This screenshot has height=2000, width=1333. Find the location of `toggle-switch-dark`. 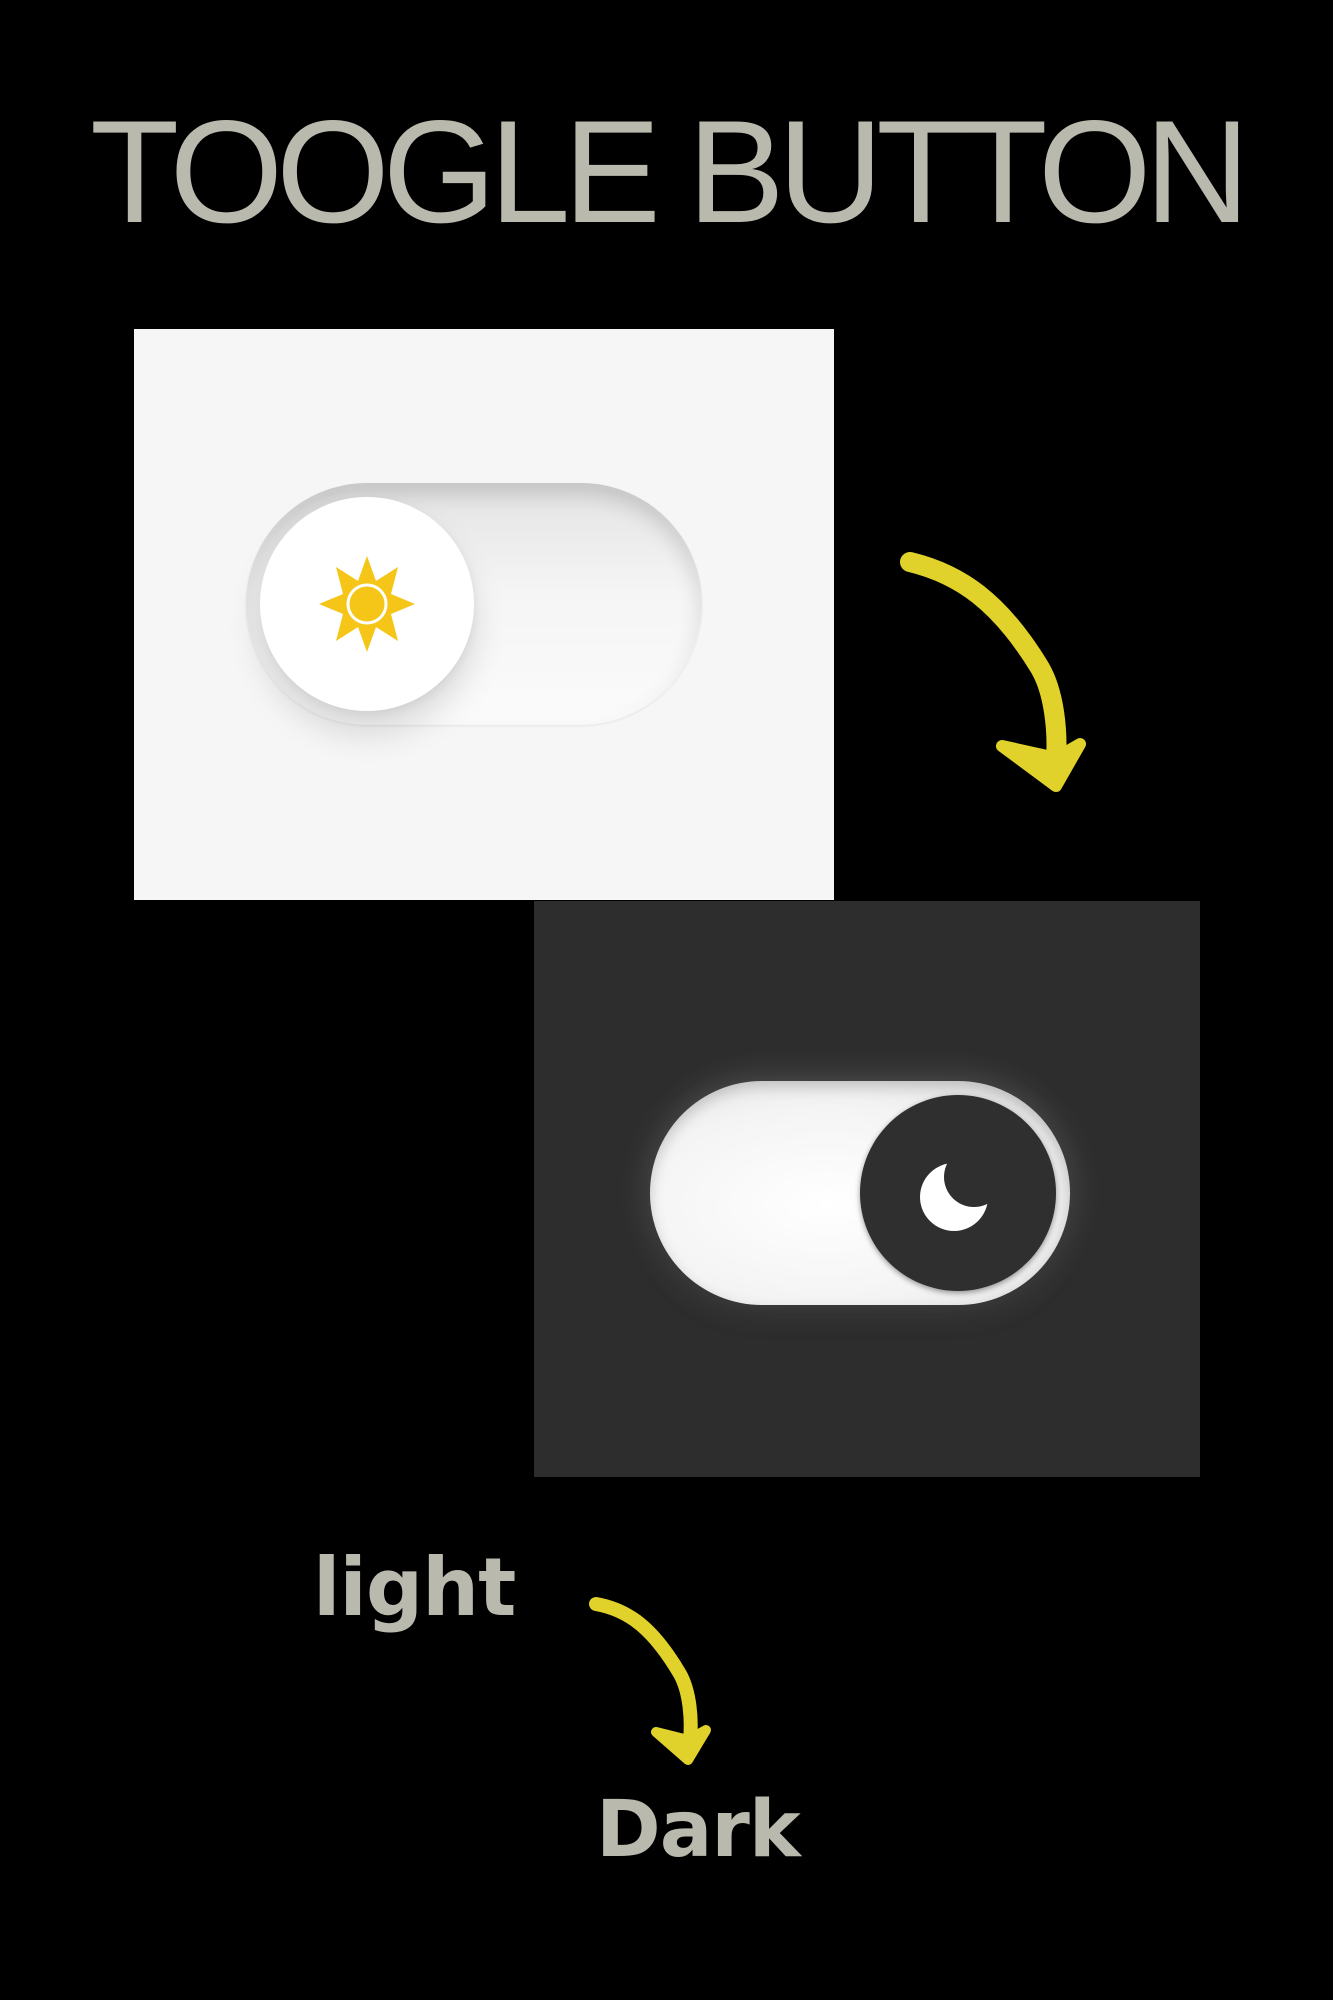

toggle-switch-dark is located at coordinates (860, 1193).